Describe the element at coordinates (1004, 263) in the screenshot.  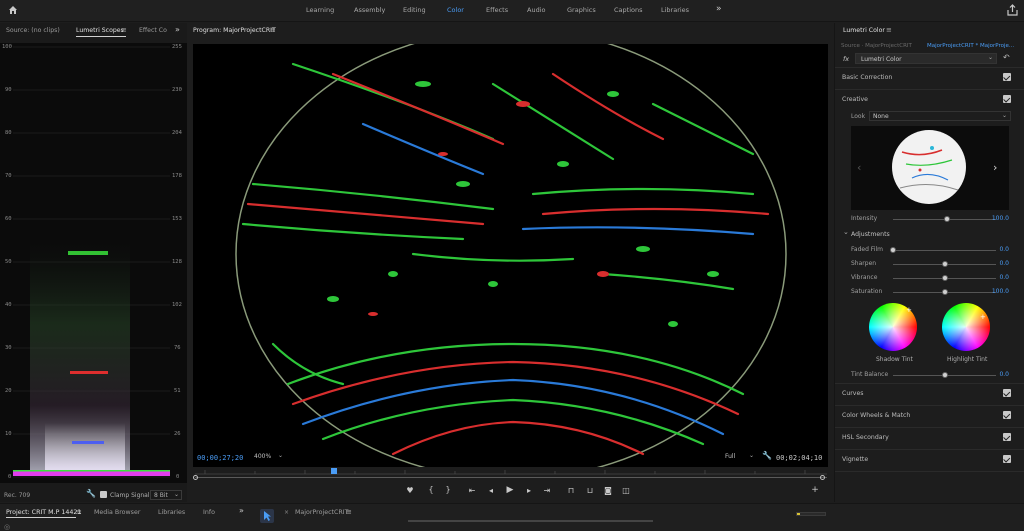
I see `slider-value-sharpen: 0.0` at that location.